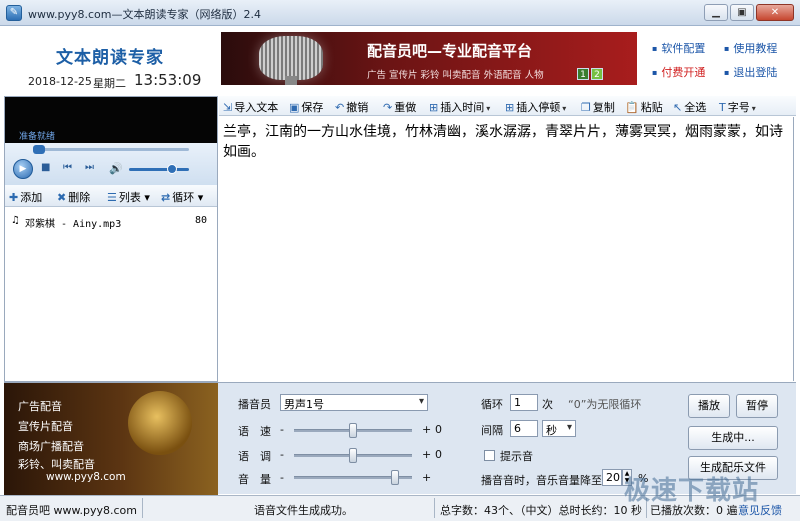  What do you see at coordinates (39, 149) in the screenshot?
I see `progress-thumb` at bounding box center [39, 149].